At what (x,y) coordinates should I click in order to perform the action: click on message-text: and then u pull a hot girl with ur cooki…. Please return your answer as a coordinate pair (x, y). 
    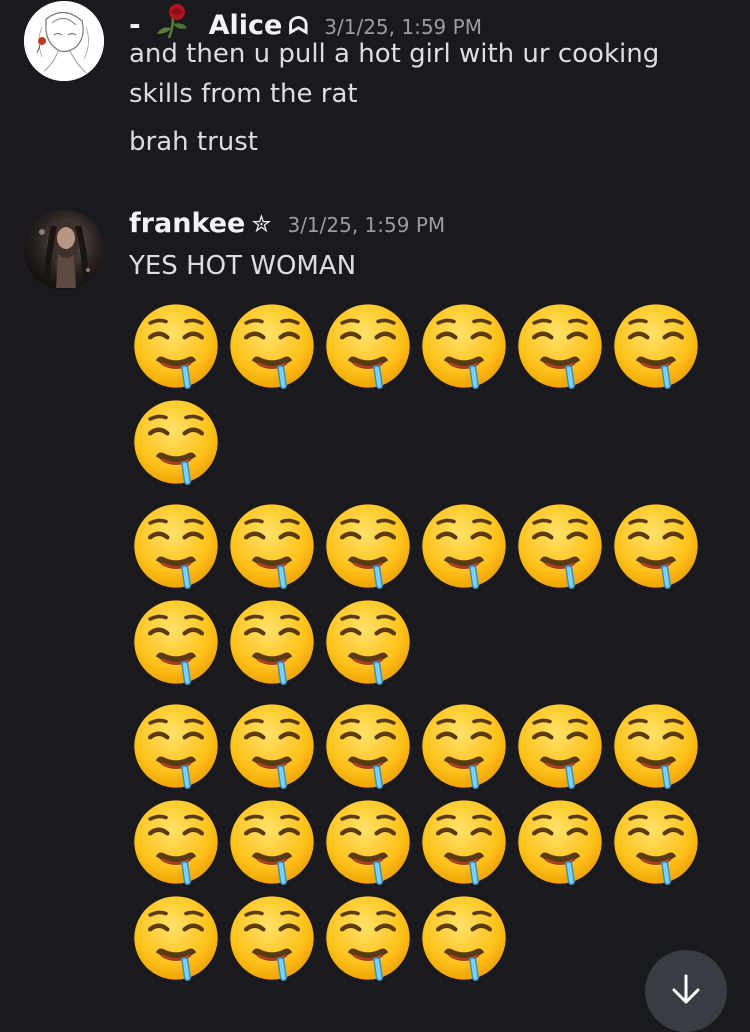
    Looking at the image, I should click on (394, 74).